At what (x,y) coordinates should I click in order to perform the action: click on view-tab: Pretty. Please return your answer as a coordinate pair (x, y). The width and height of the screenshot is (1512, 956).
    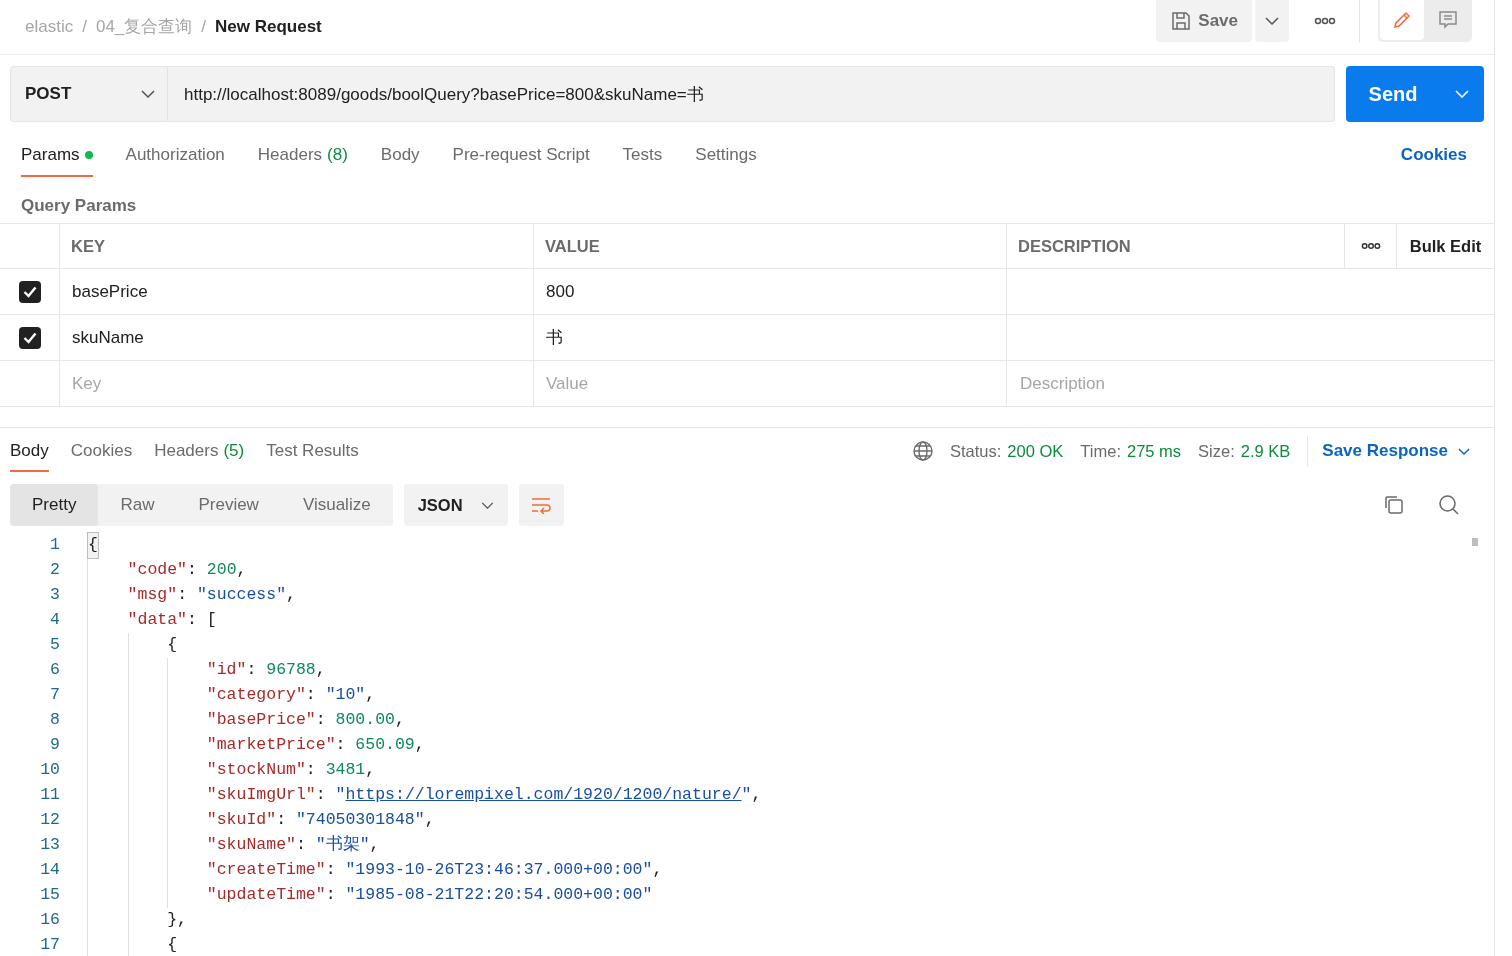
    Looking at the image, I should click on (54, 505).